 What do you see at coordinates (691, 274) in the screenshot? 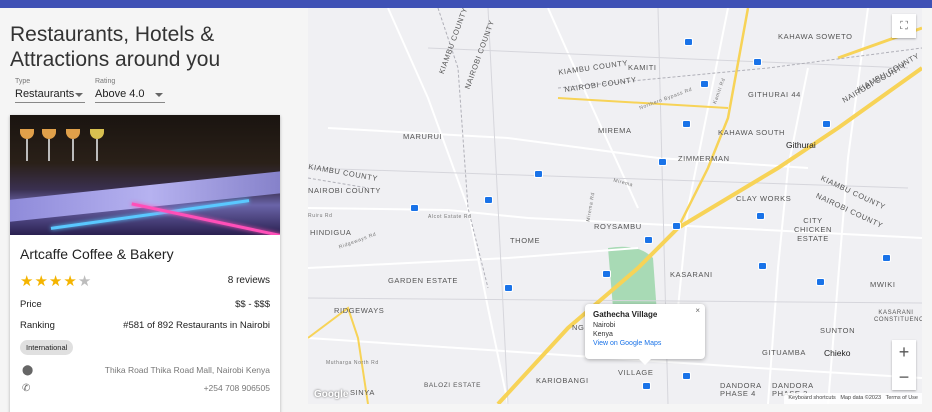
I see `map-label: KASARANI` at bounding box center [691, 274].